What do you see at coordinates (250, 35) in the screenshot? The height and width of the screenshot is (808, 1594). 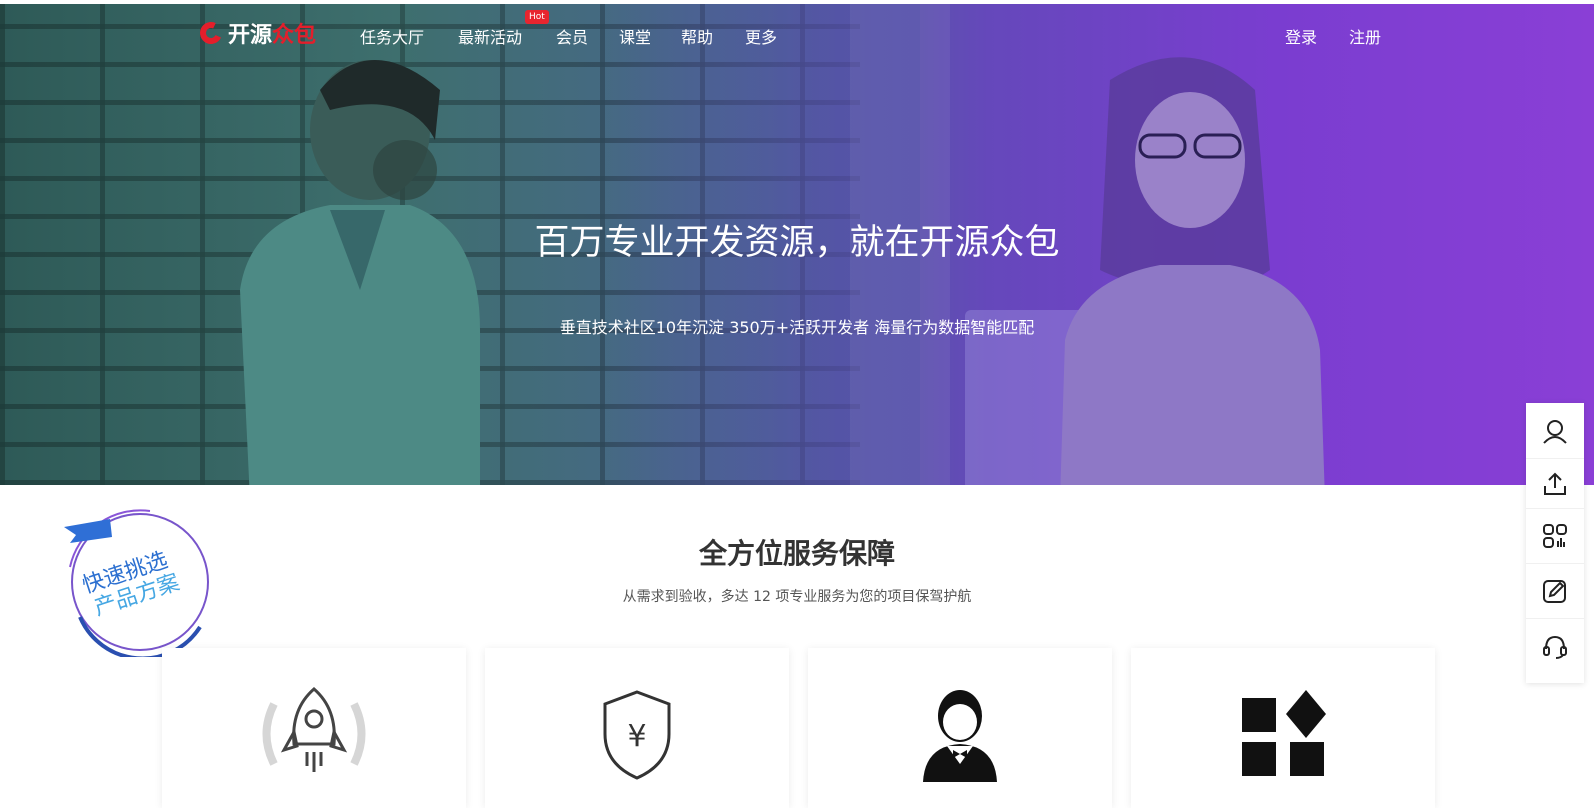 I see `brand-name-part1: 开源` at bounding box center [250, 35].